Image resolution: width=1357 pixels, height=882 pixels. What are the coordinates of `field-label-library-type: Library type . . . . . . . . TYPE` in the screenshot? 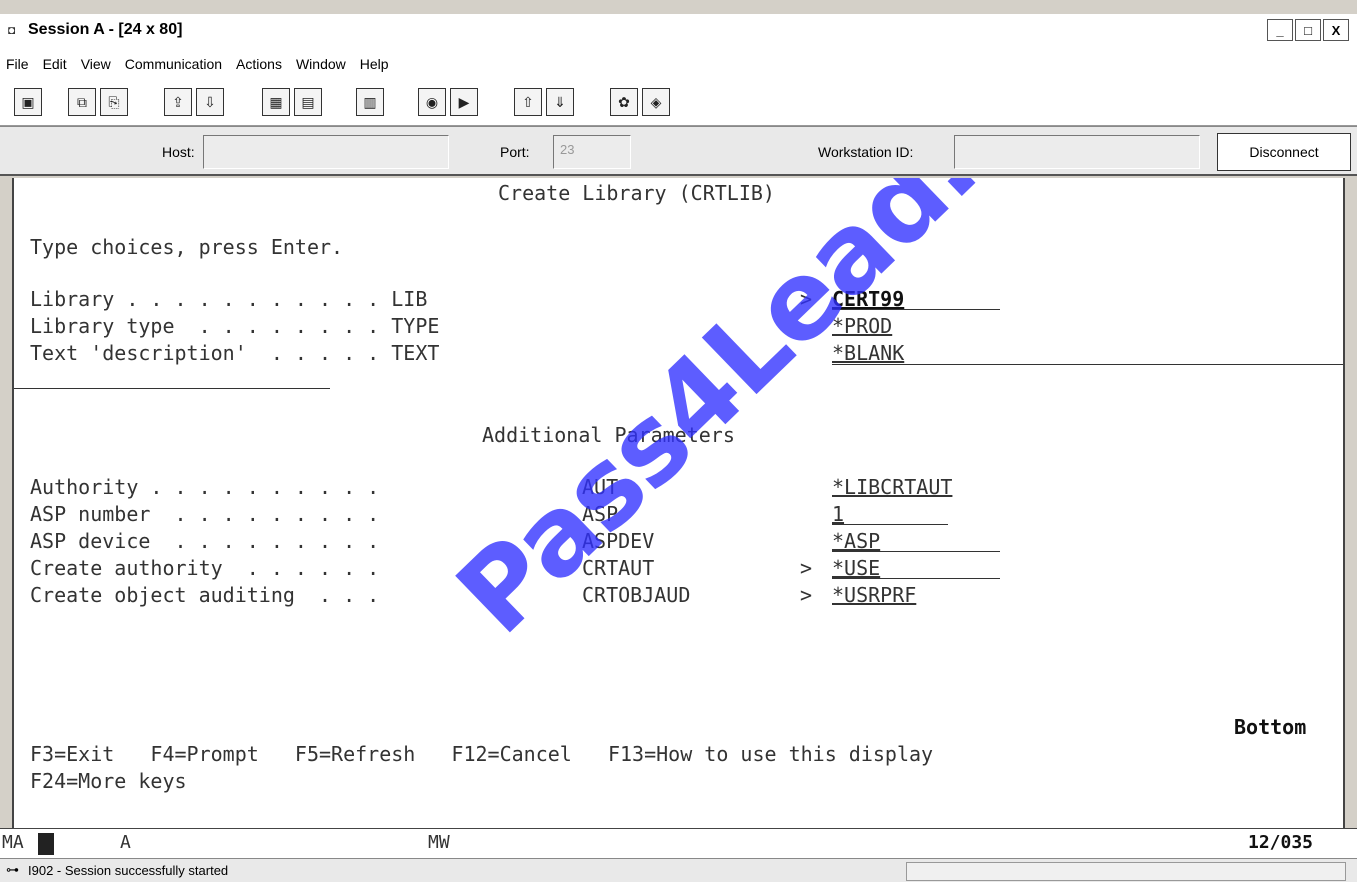 It's located at (235, 326).